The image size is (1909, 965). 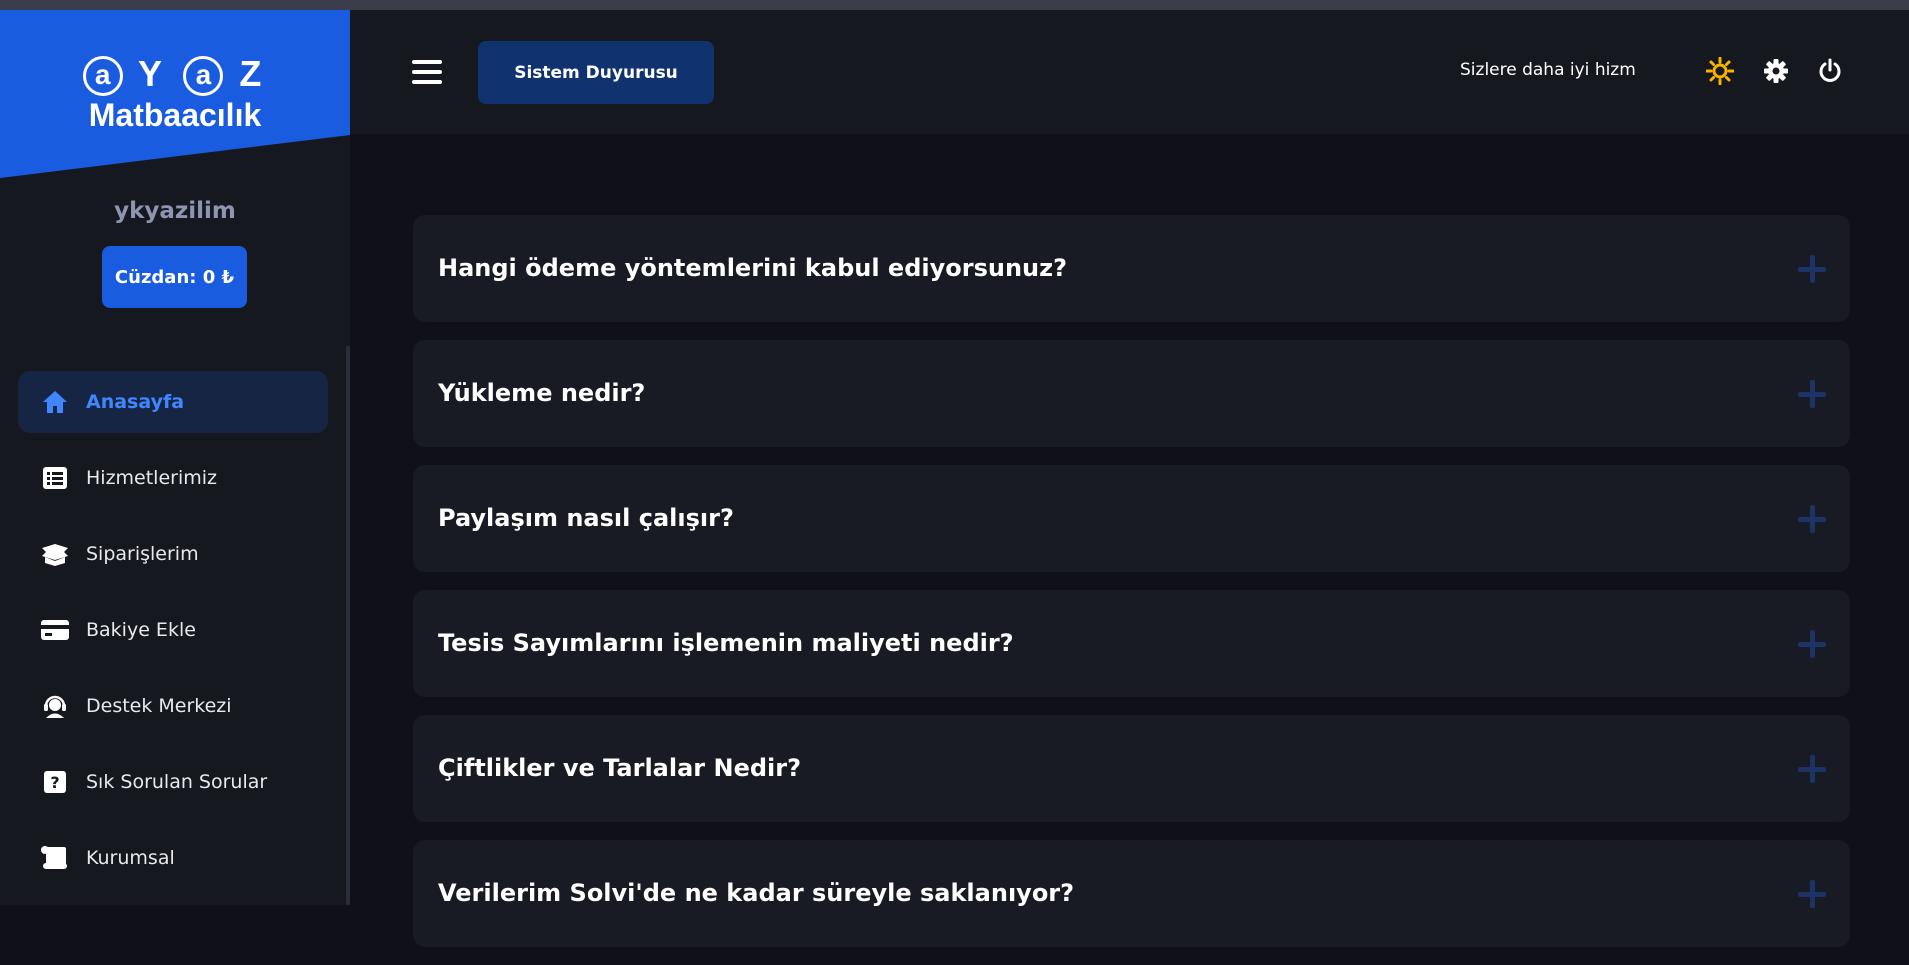 I want to click on faq-question: Paylaşım nasıl çalışır?, so click(x=586, y=518).